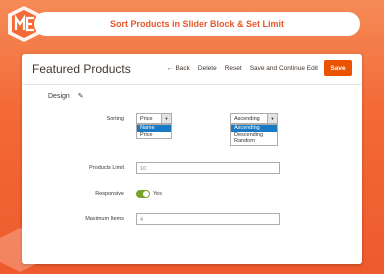  What do you see at coordinates (146, 194) in the screenshot?
I see `toggle-knob` at bounding box center [146, 194].